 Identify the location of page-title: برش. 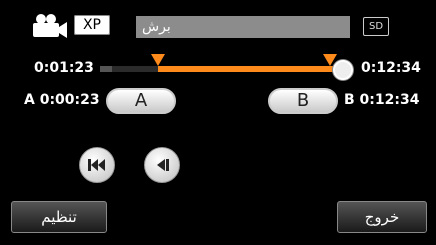
(243, 27).